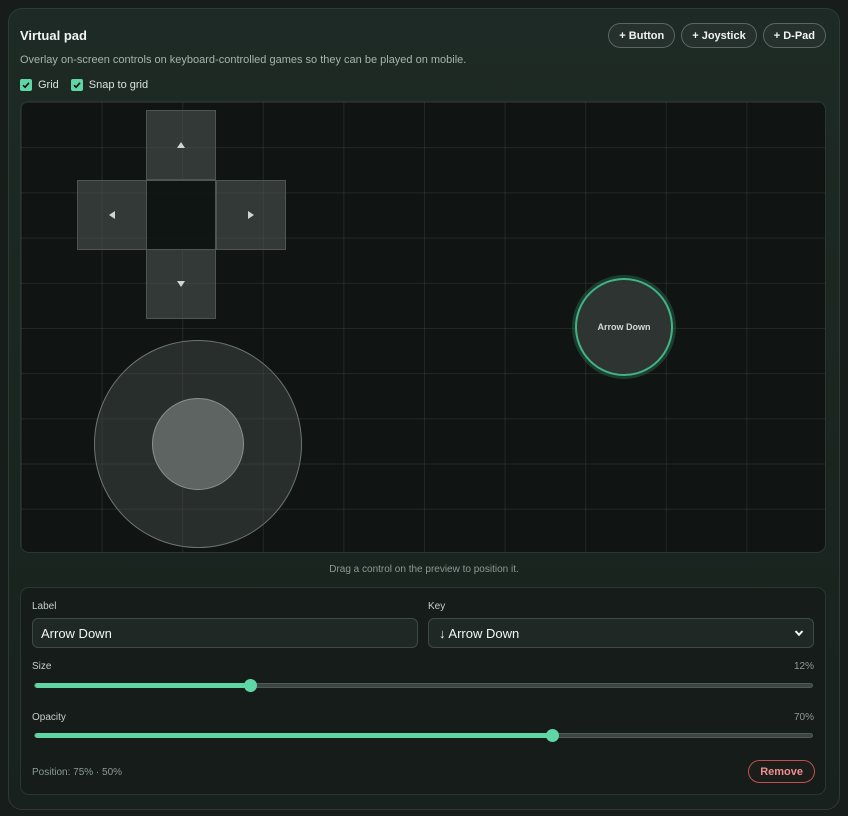 The width and height of the screenshot is (848, 816). Describe the element at coordinates (181, 215) in the screenshot. I see `dpad-center` at that location.